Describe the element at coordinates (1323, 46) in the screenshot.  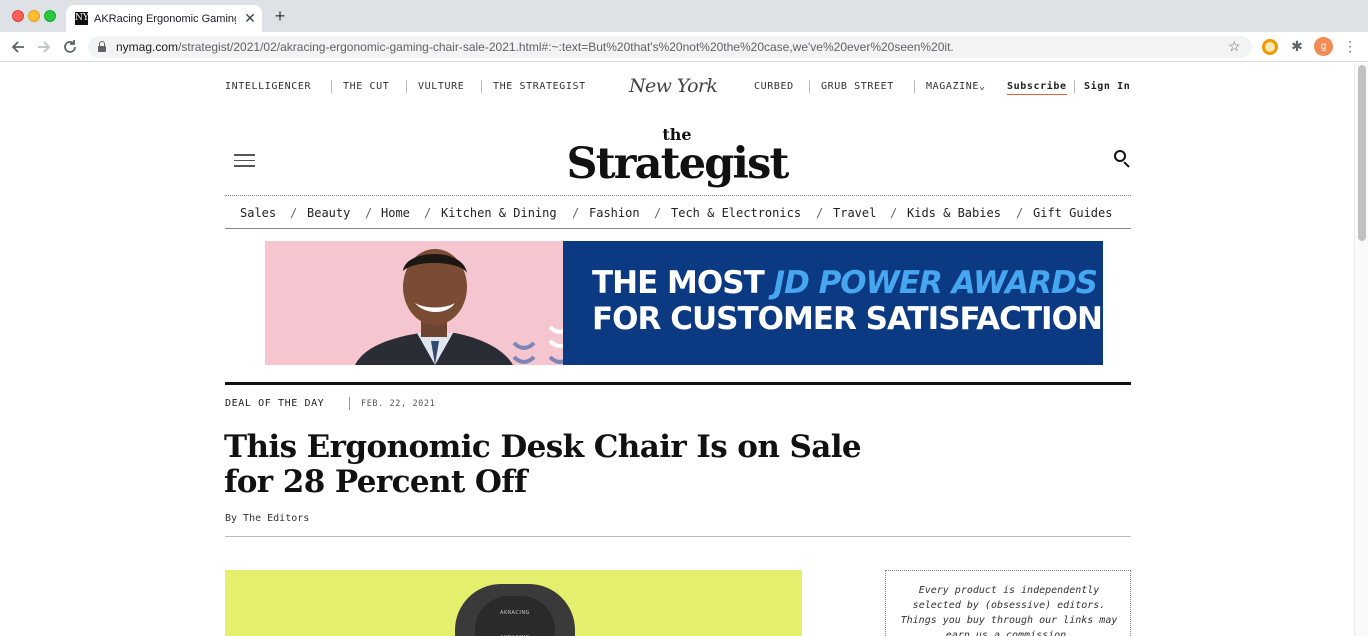
I see `profile-avatar: g` at that location.